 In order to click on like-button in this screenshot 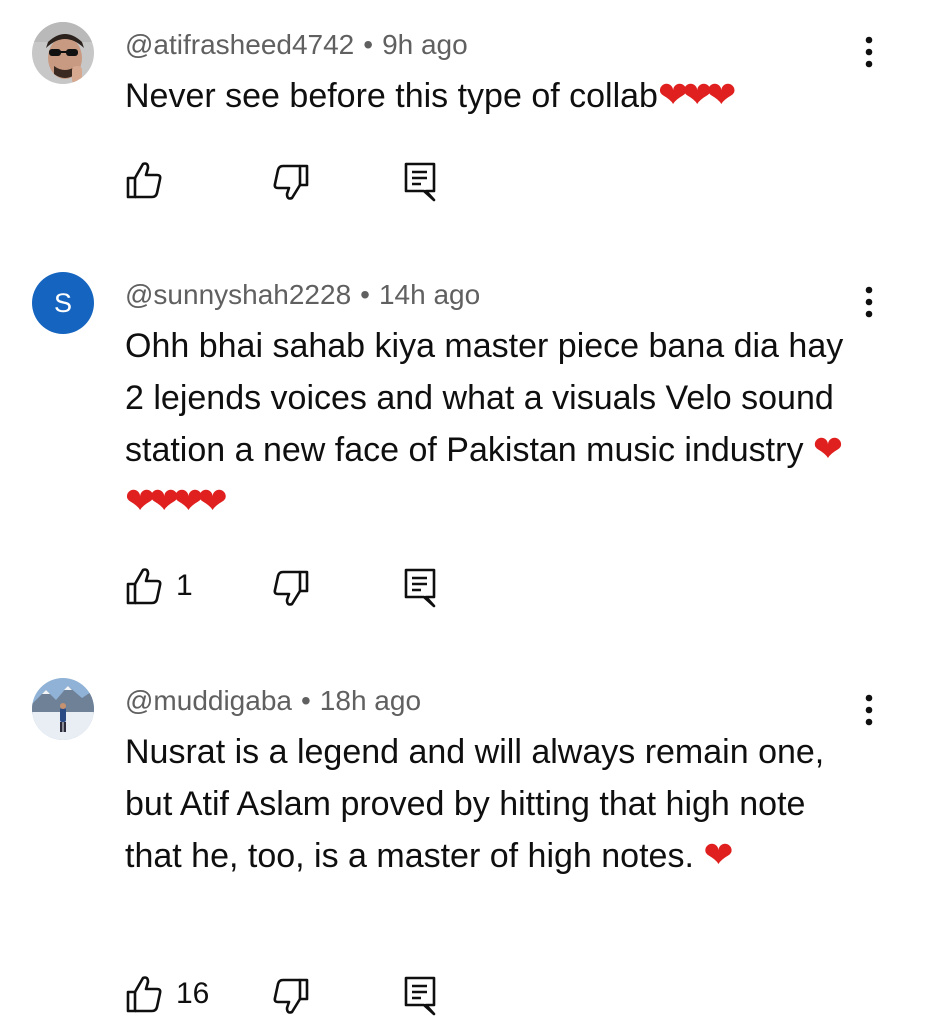, I will do `click(145, 180)`.